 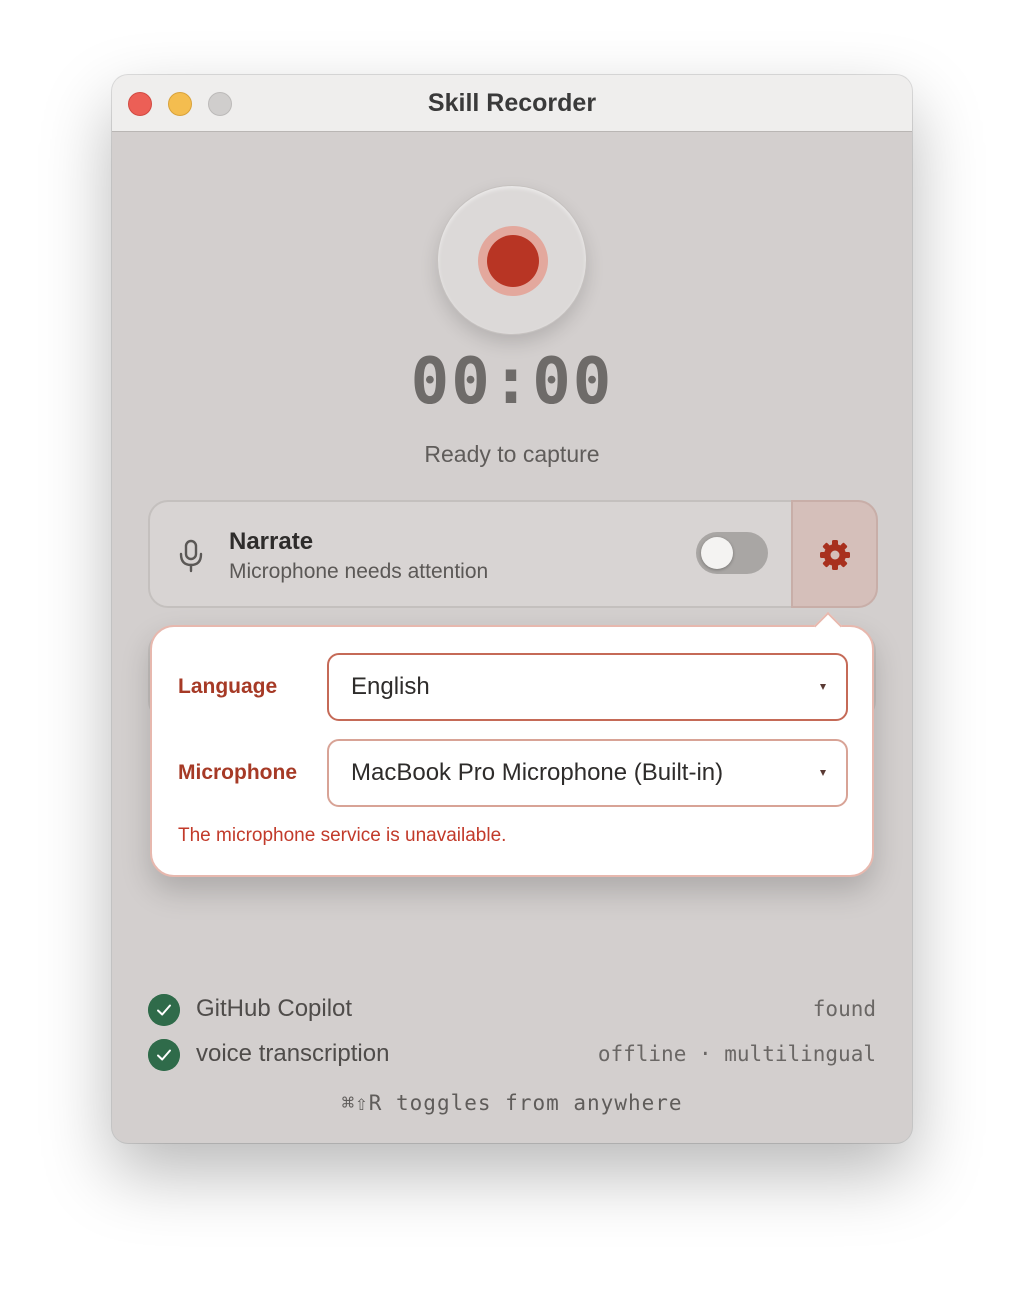 I want to click on popover-arrow, so click(x=828, y=626).